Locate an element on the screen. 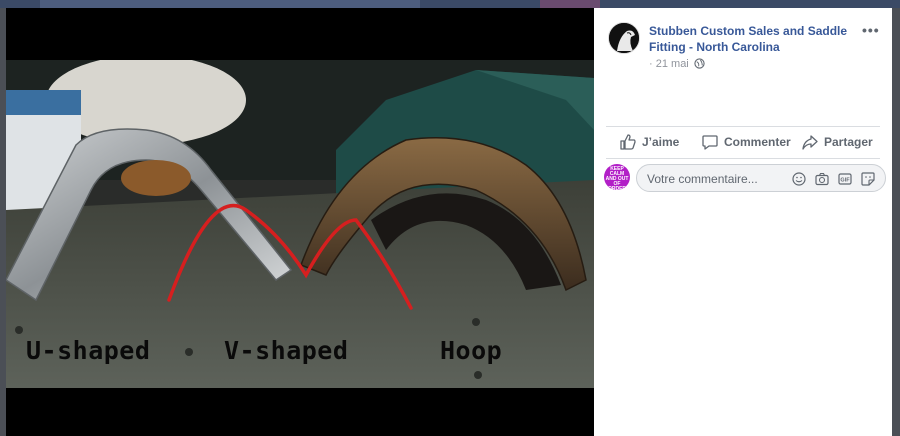 This screenshot has height=436, width=900. globe-icon is located at coordinates (699, 63).